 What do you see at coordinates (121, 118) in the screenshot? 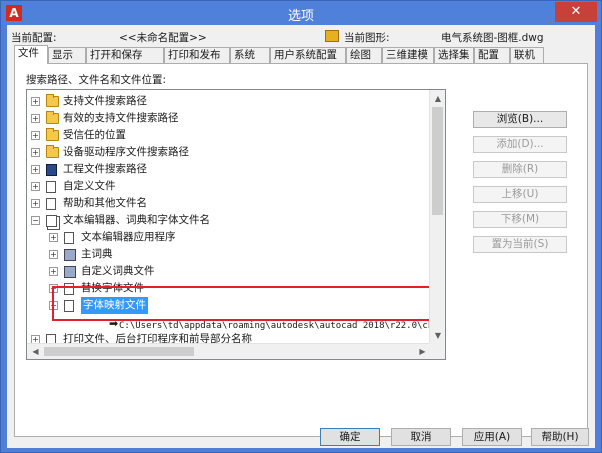
I see `tree-item-label: 有效的支持文件搜索路径` at bounding box center [121, 118].